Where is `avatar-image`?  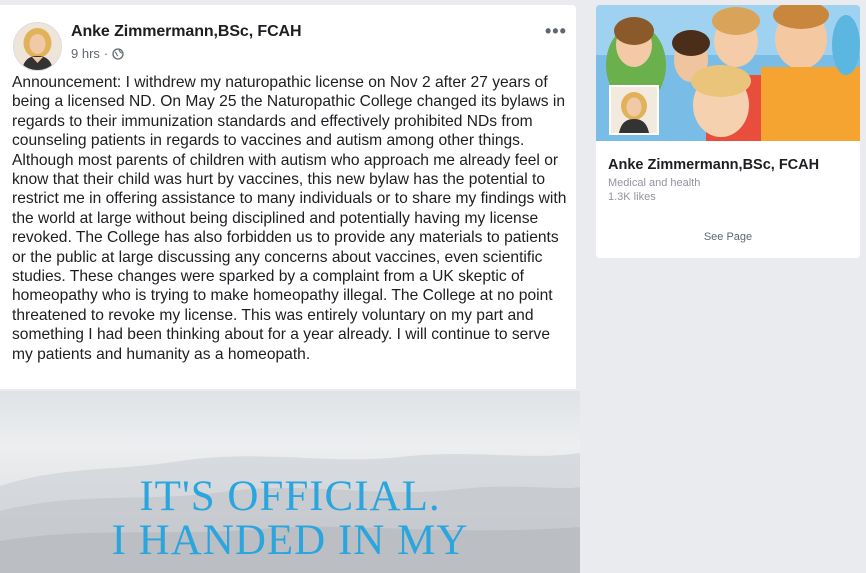 avatar-image is located at coordinates (37, 46).